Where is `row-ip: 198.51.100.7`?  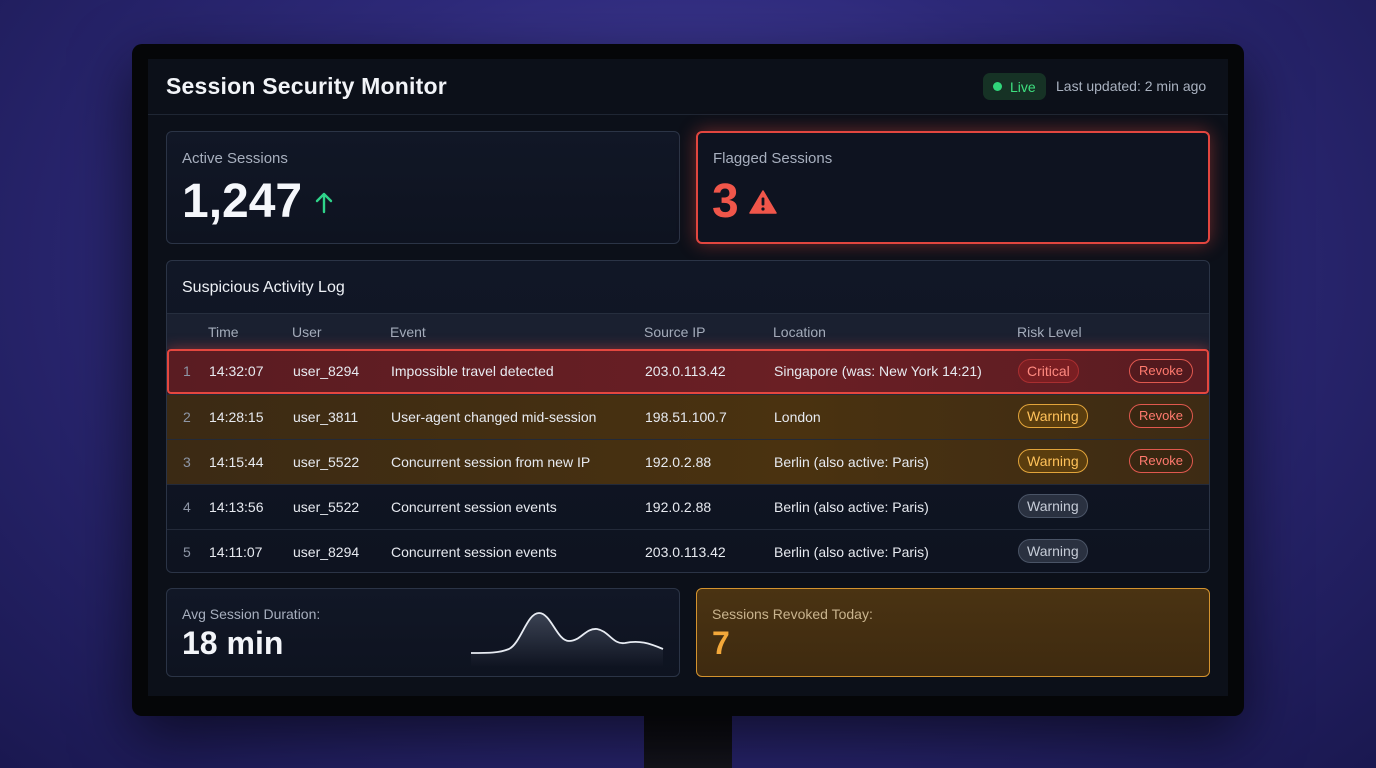 row-ip: 198.51.100.7 is located at coordinates (686, 417).